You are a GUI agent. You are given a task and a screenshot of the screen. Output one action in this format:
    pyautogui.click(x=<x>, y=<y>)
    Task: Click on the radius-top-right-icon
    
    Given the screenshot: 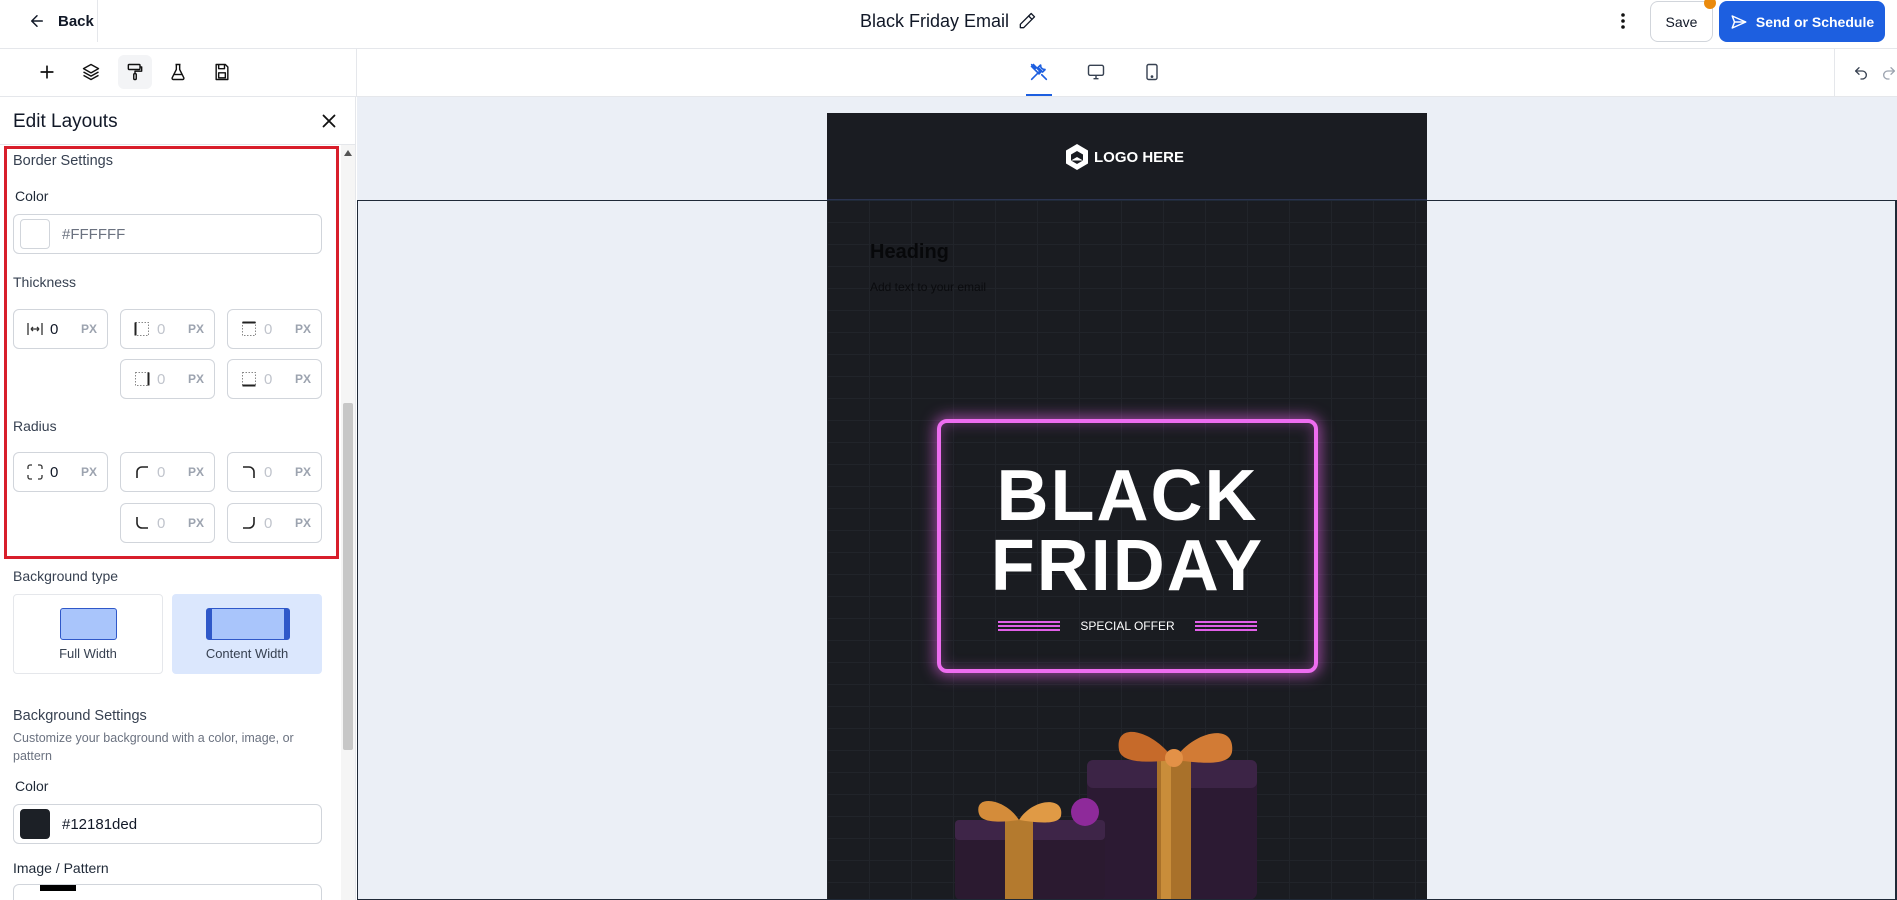 What is the action you would take?
    pyautogui.click(x=249, y=472)
    